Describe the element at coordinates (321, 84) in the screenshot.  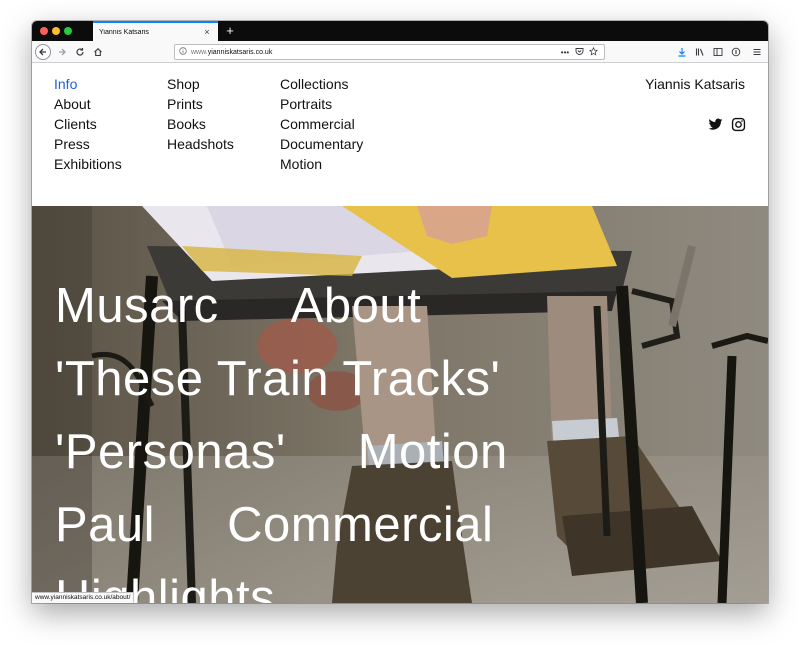
I see `nav-collections: Collections` at that location.